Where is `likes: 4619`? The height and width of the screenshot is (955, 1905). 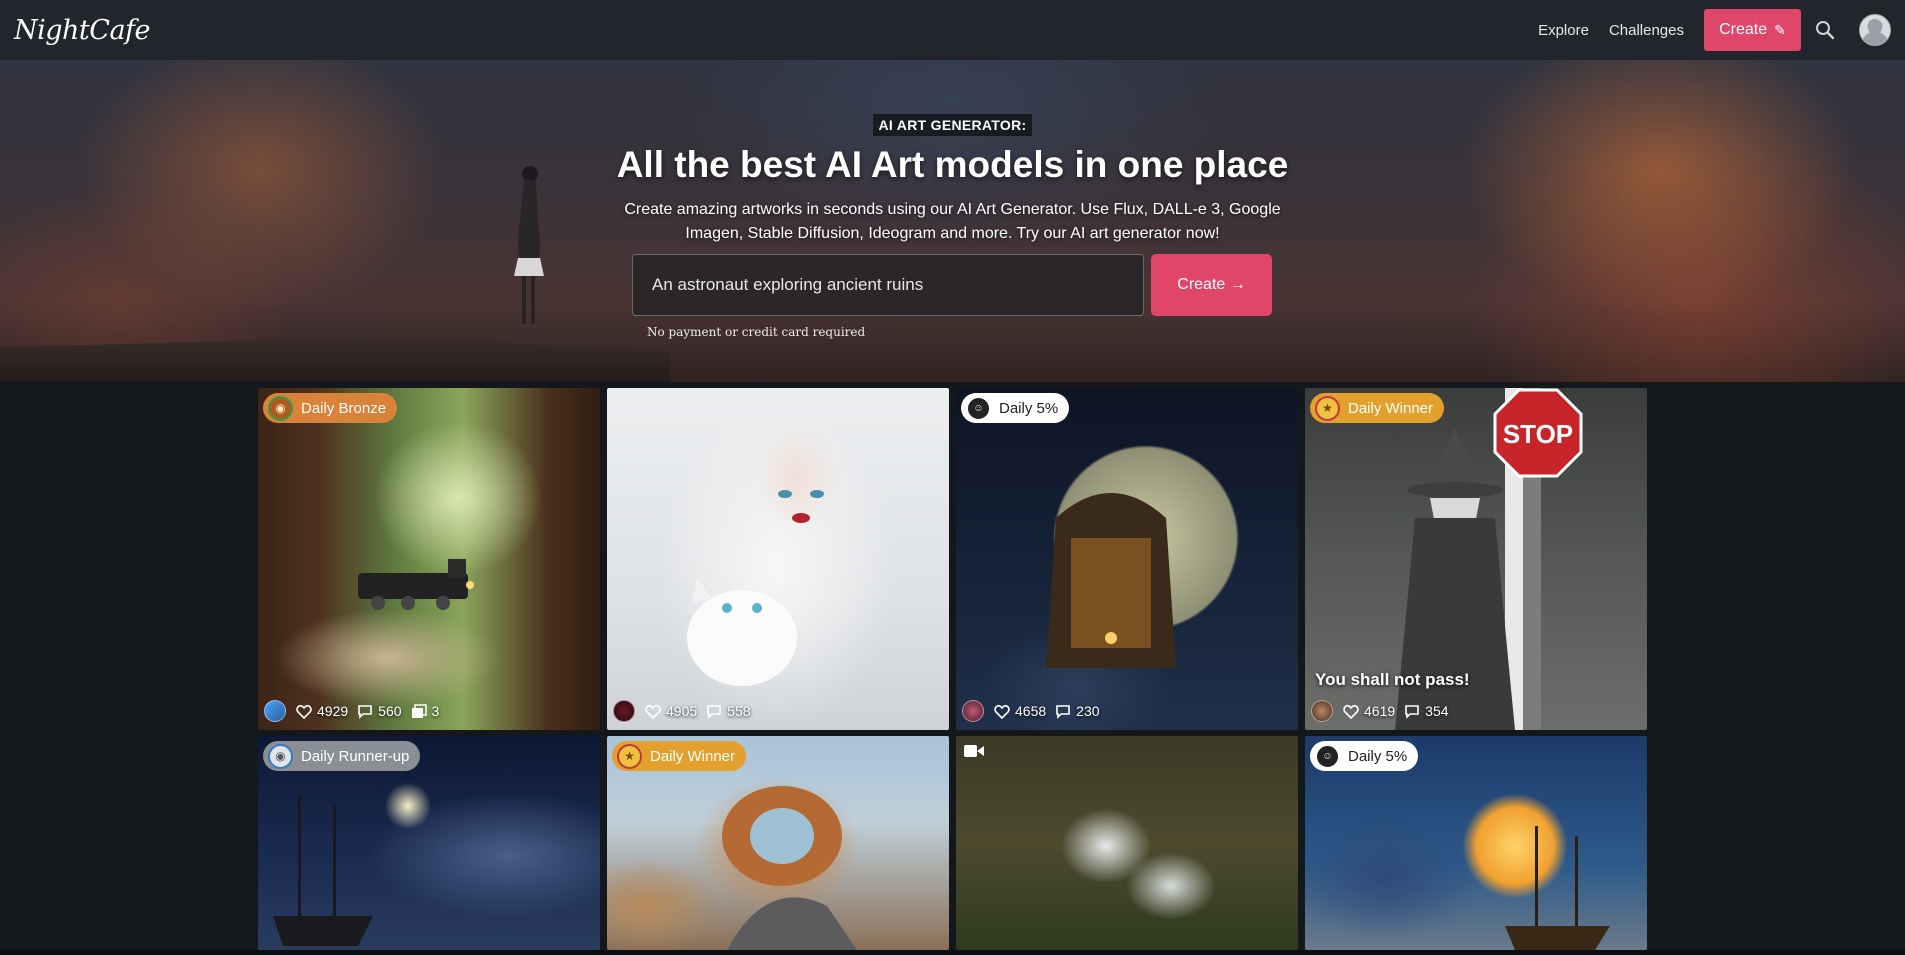
likes: 4619 is located at coordinates (1369, 711).